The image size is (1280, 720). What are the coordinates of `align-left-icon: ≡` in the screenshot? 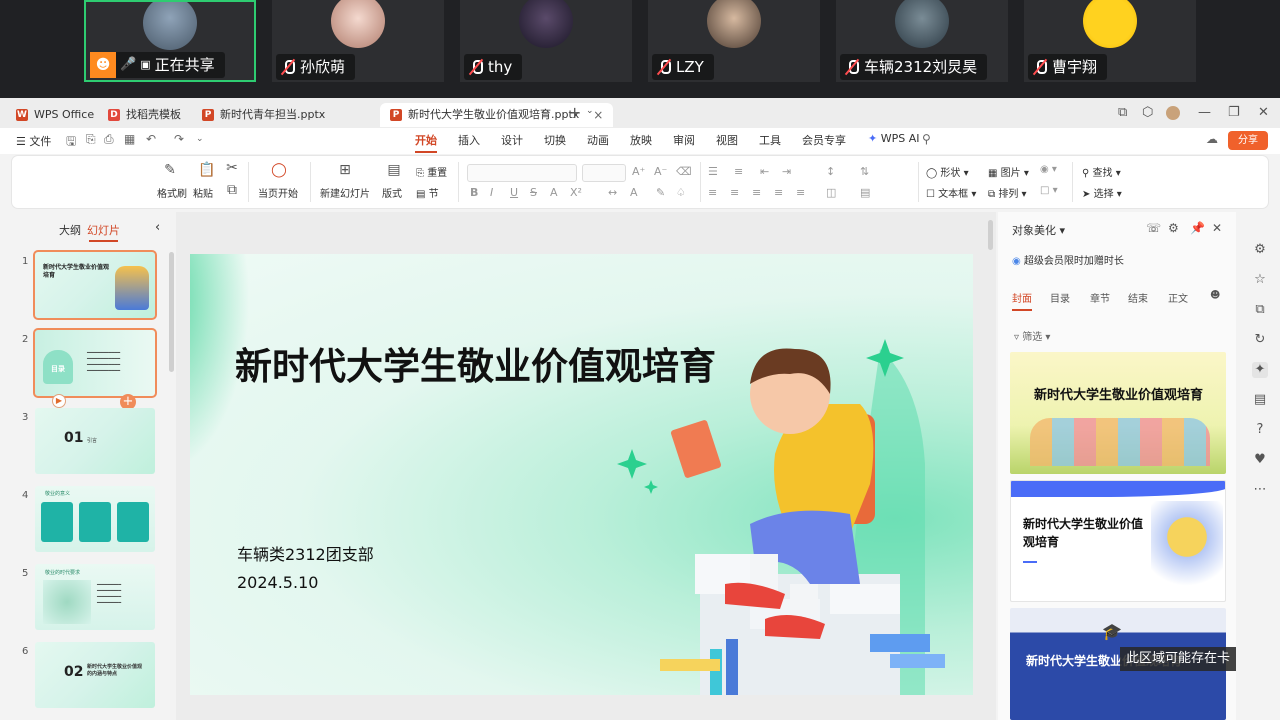 It's located at (712, 192).